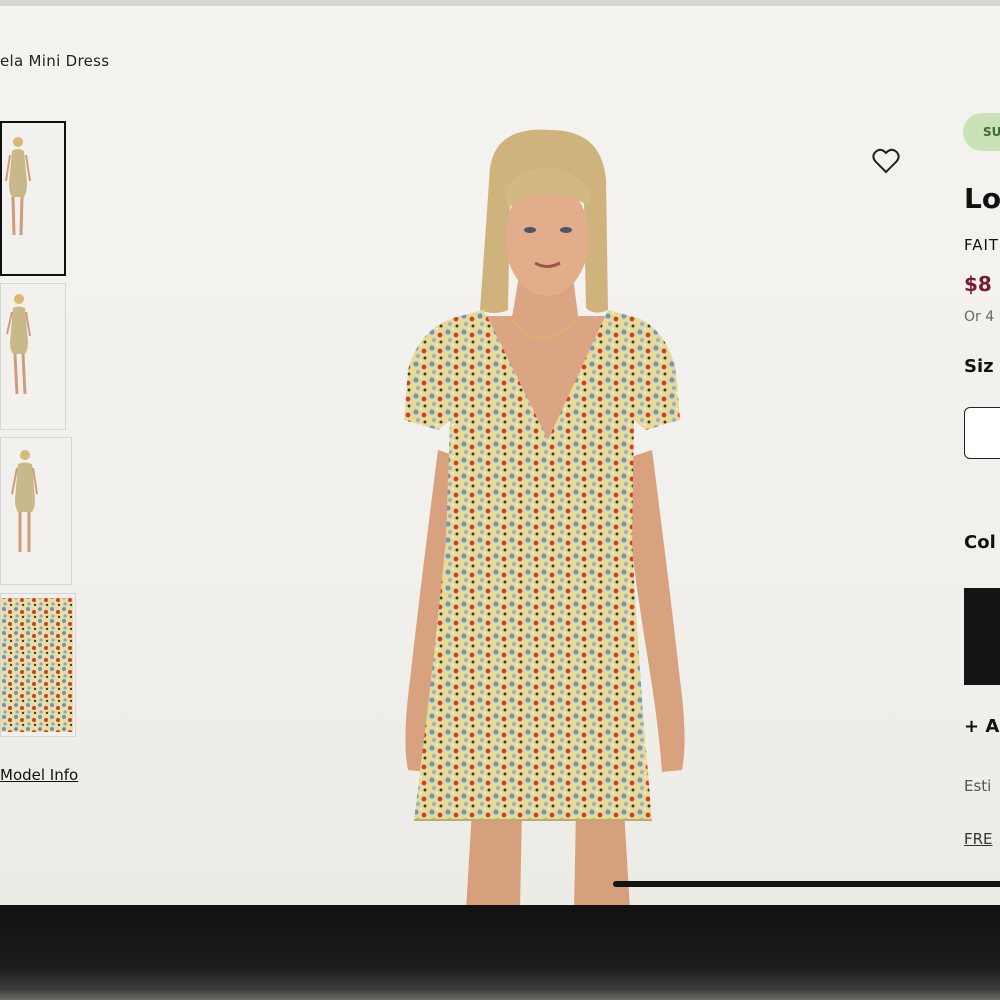 Image resolution: width=1000 pixels, height=1000 pixels. Describe the element at coordinates (982, 198) in the screenshot. I see `product-title: Lo` at that location.